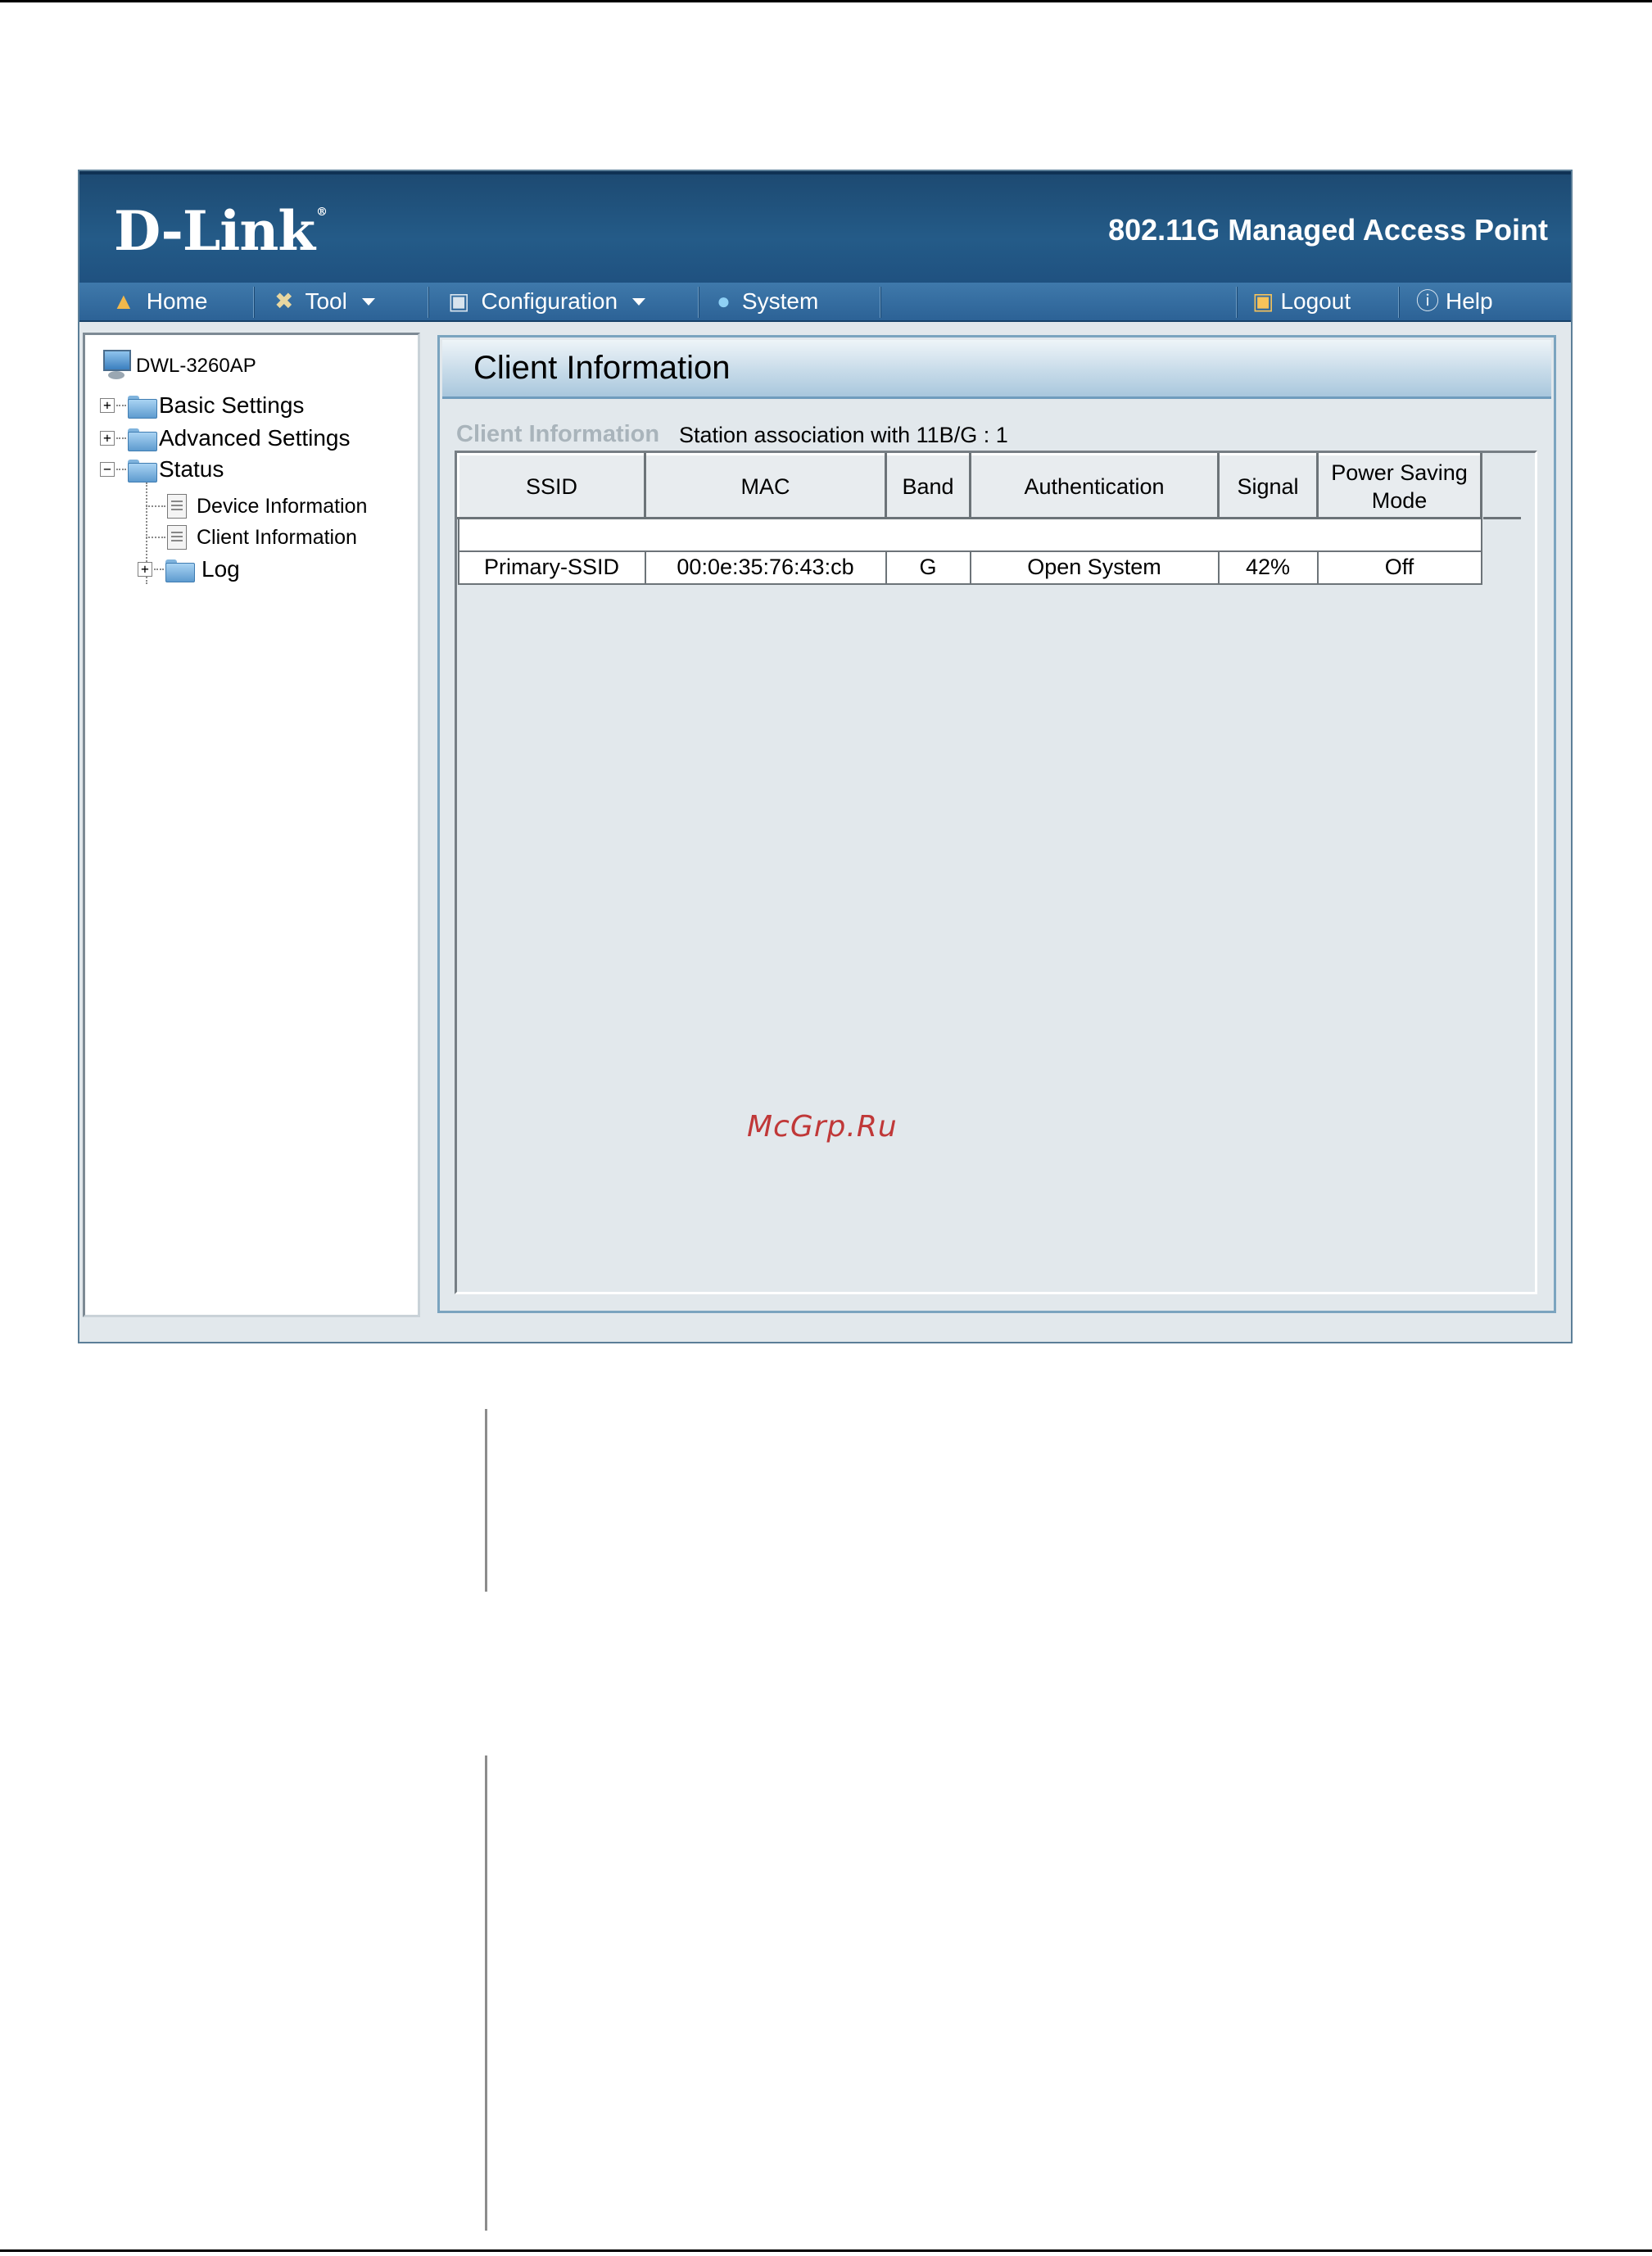  I want to click on section-label: Client Information, so click(558, 434).